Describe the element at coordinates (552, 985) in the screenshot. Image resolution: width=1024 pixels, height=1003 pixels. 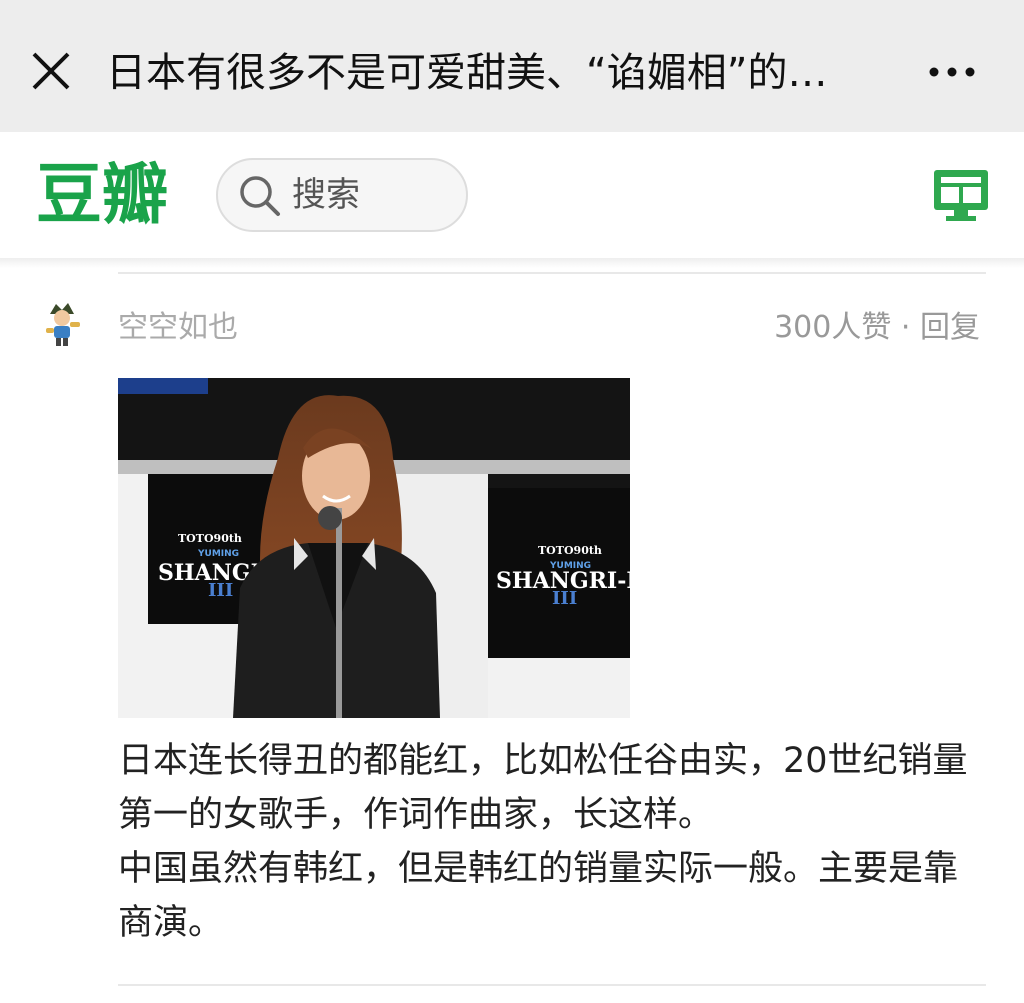
I see `divider-bottom` at that location.